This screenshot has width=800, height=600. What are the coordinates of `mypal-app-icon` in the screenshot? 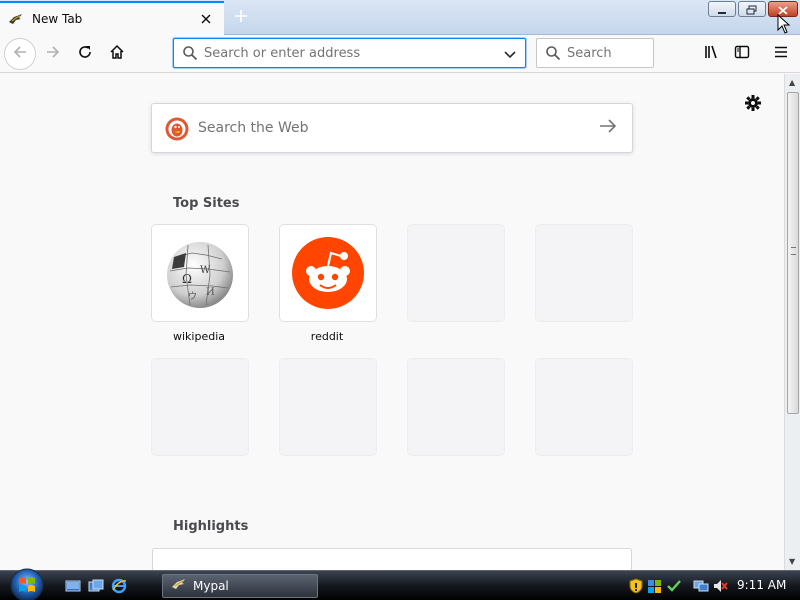 It's located at (179, 586).